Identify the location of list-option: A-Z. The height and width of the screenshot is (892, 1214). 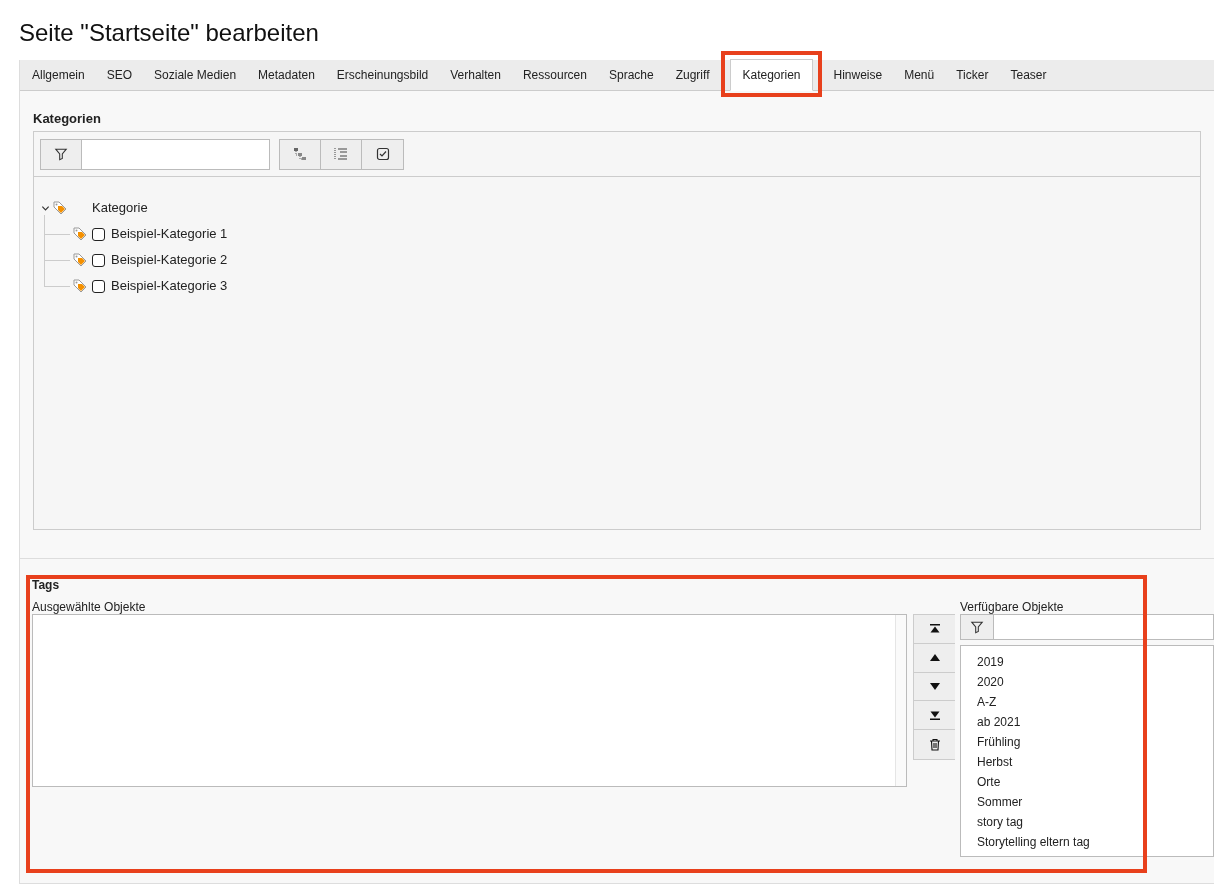
(1095, 703).